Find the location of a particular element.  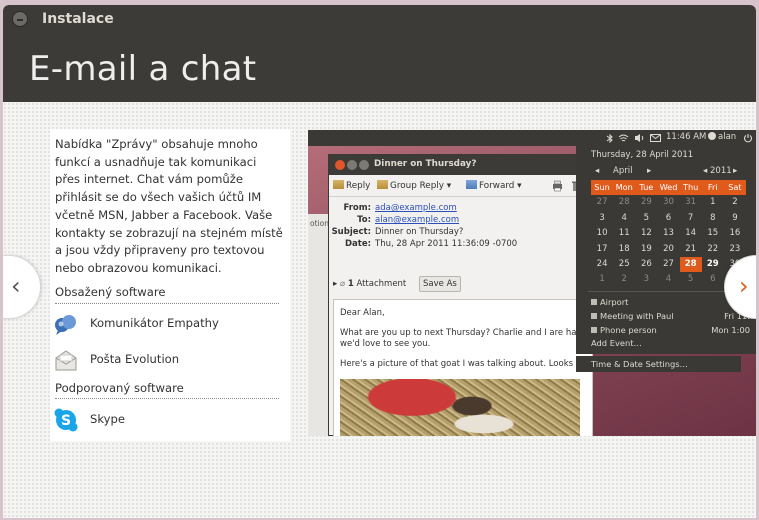

page-header: E-mail a chat is located at coordinates (379, 67).